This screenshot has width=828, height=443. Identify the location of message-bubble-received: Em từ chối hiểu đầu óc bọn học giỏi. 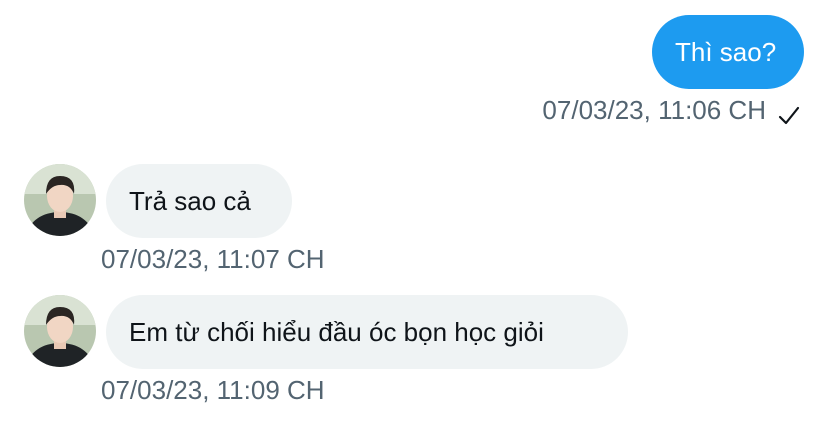
(367, 332).